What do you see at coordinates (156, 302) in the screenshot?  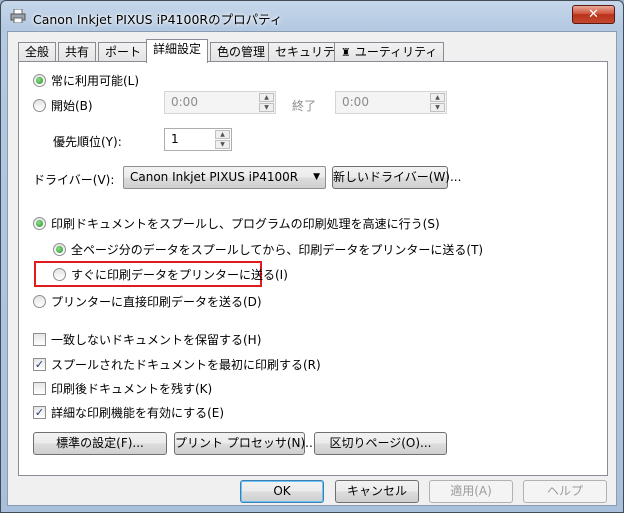 I see `print-direct-label: プリンターに直接印刷データを送る(D)` at bounding box center [156, 302].